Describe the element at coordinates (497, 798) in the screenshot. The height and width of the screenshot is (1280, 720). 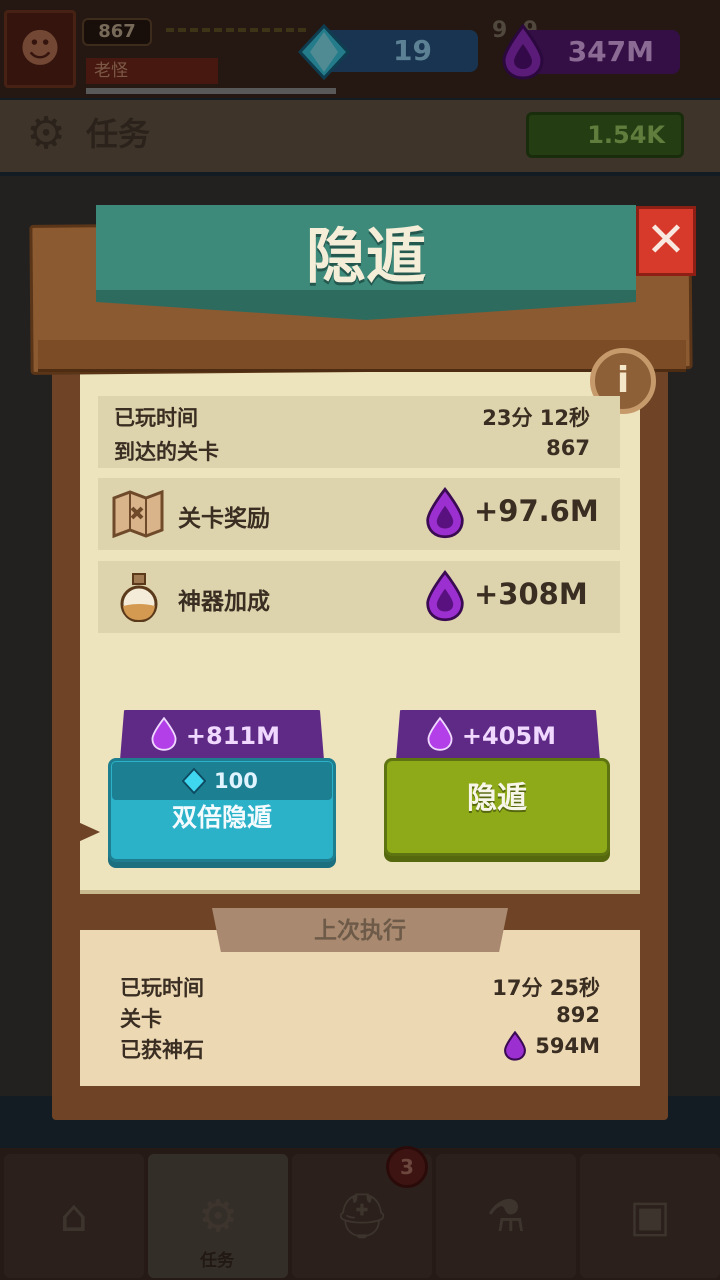
I see `prestige-button-label: 隐遁` at that location.